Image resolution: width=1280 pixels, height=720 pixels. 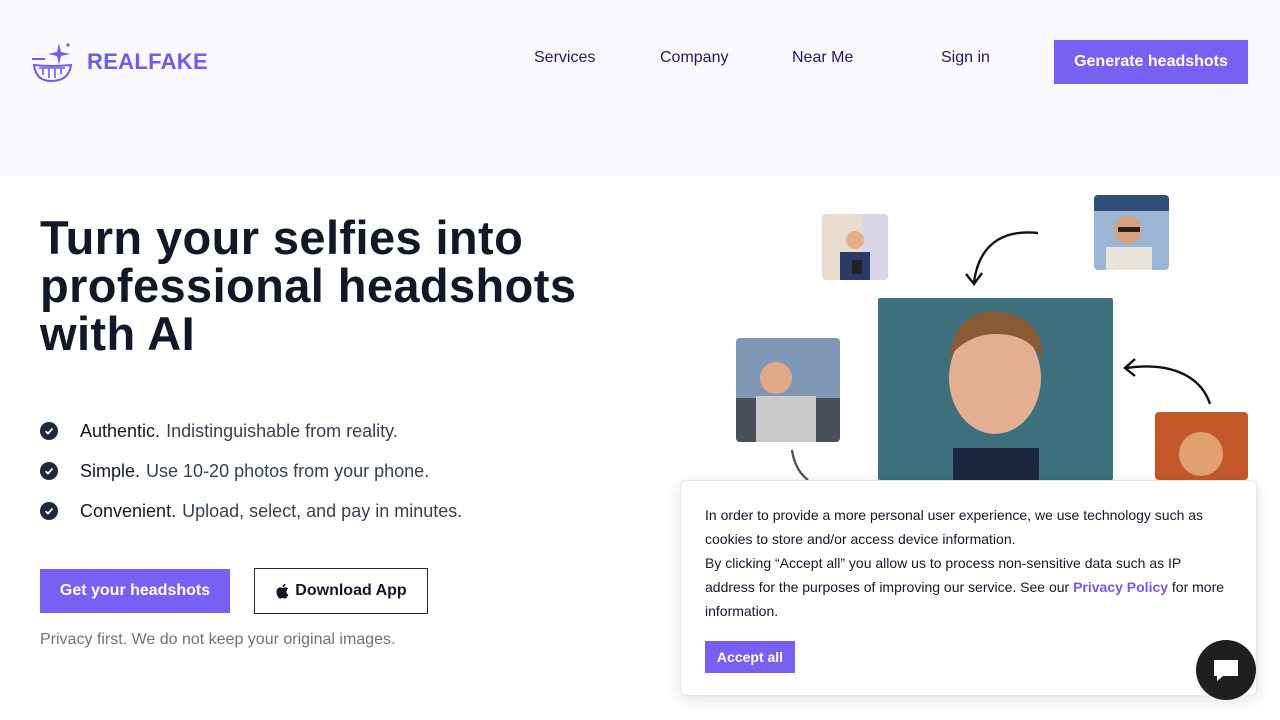 I want to click on download-app-button: Download App, so click(x=341, y=591).